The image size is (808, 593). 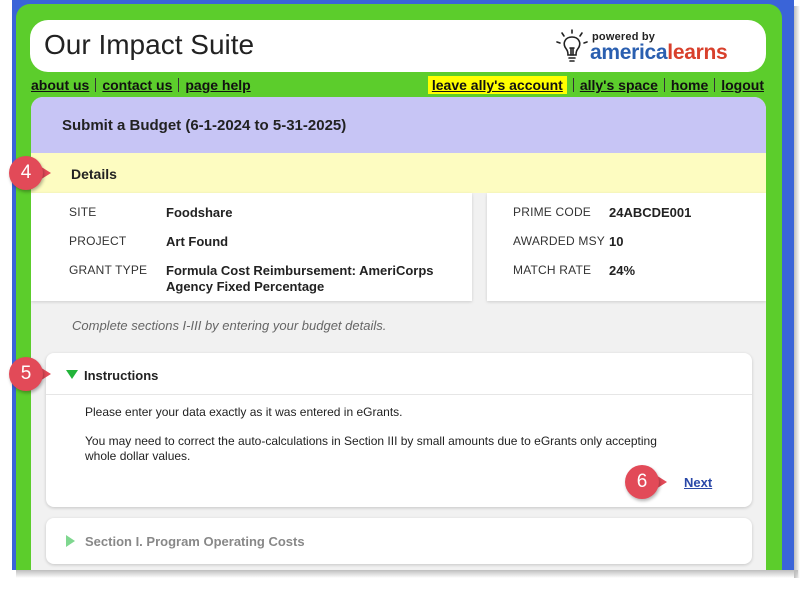 I want to click on frame-shadow-right, so click(x=797, y=292).